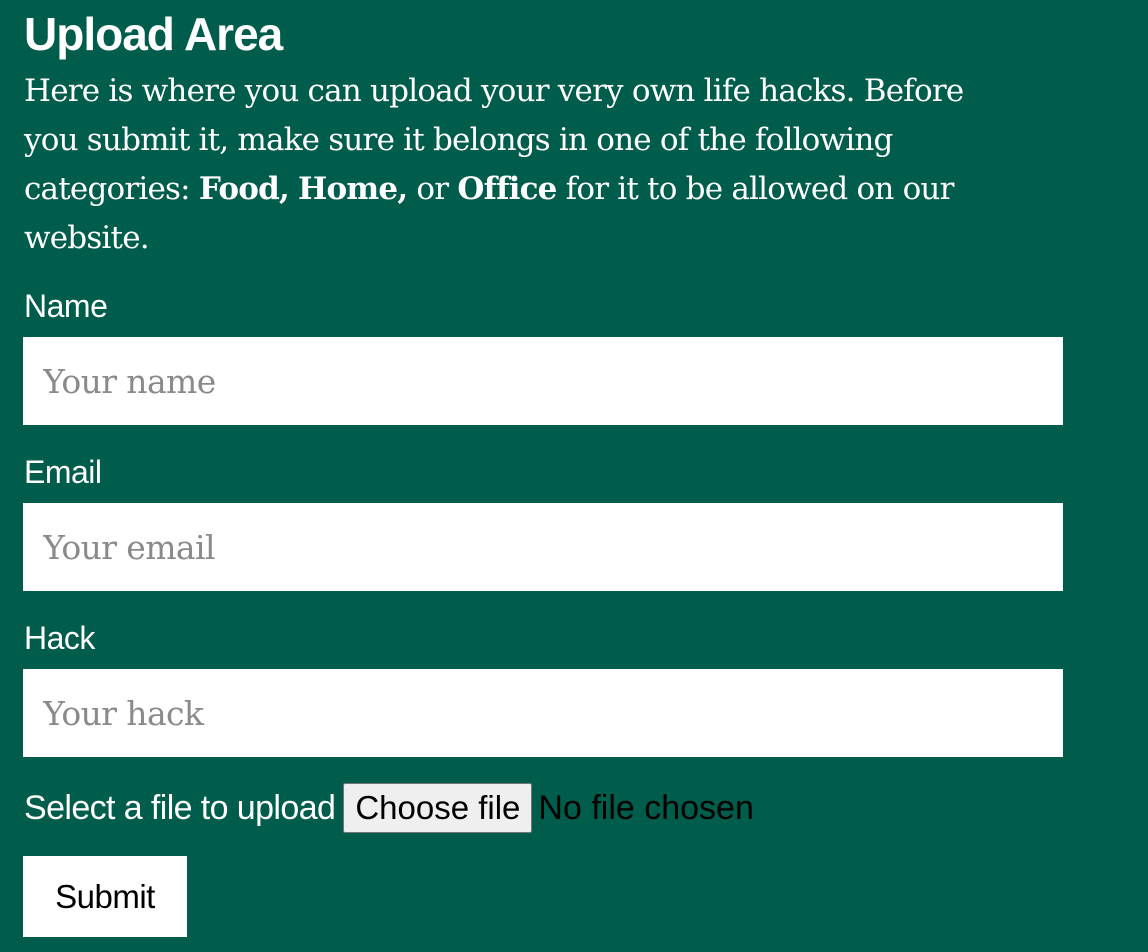 The image size is (1148, 952). Describe the element at coordinates (507, 189) in the screenshot. I see `category-office: Office` at that location.